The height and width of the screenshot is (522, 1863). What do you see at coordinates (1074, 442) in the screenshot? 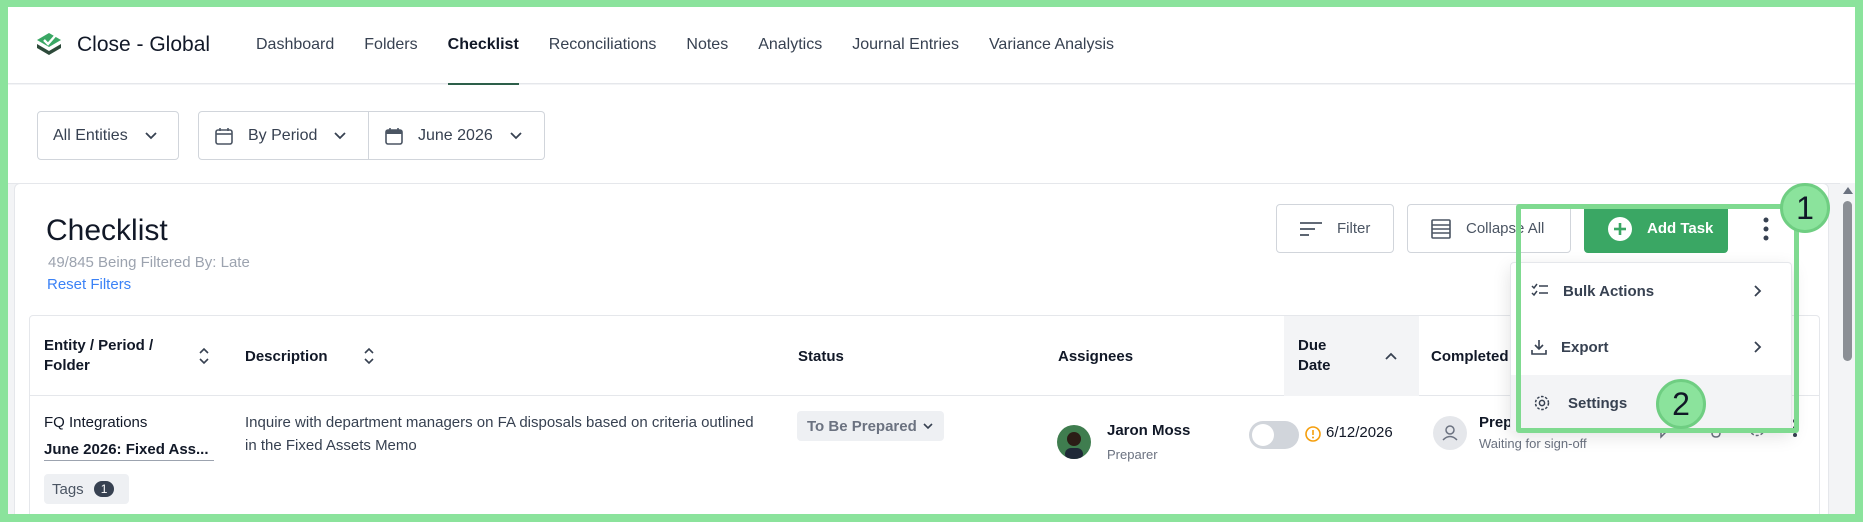
I see `avatar` at bounding box center [1074, 442].